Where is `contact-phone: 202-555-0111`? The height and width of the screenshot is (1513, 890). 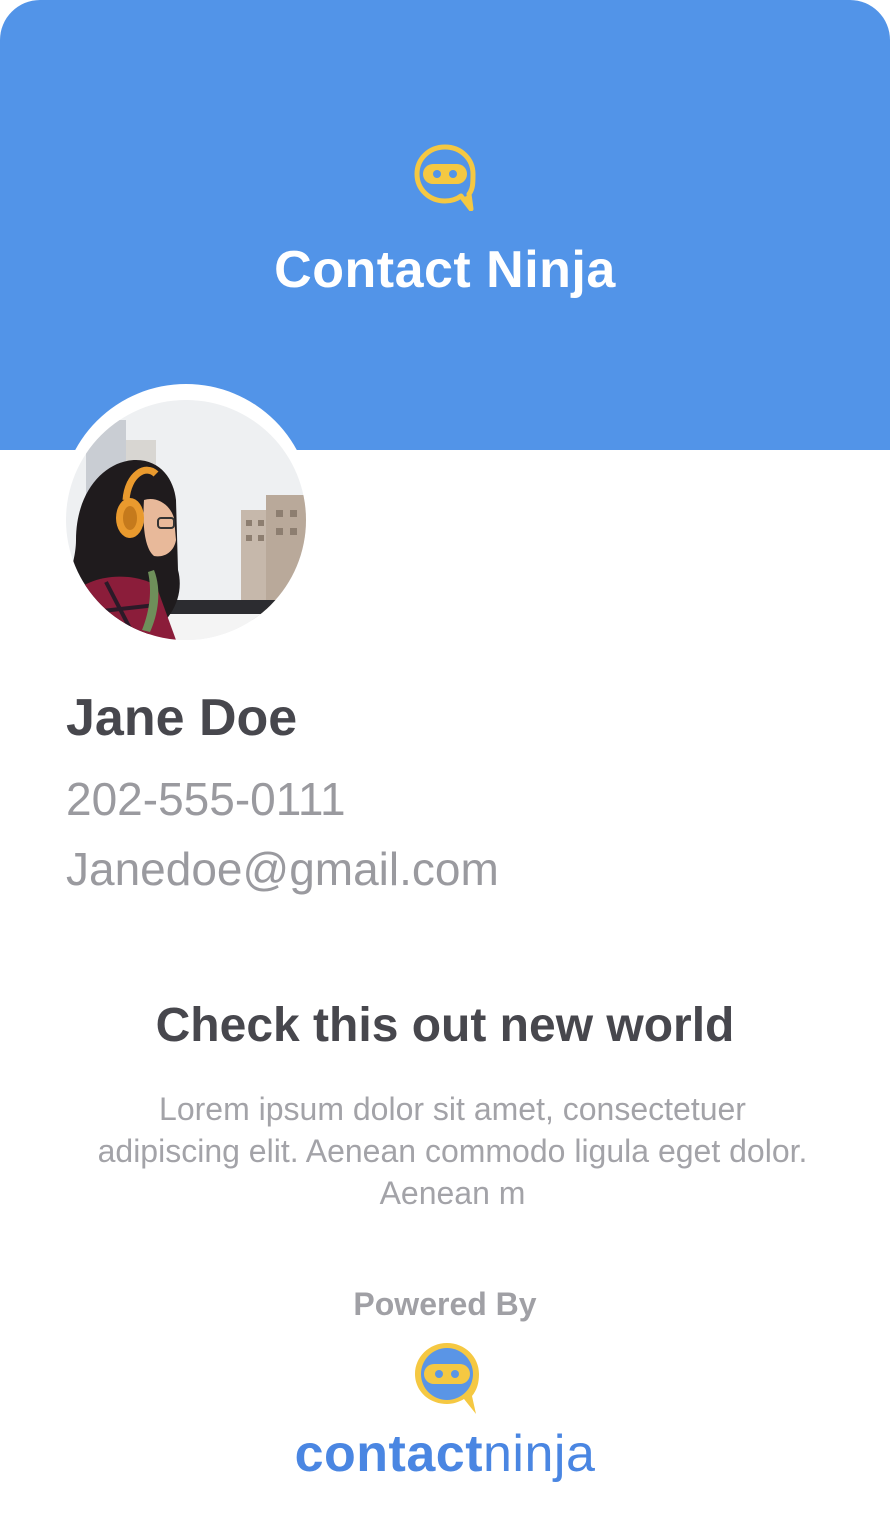 contact-phone: 202-555-0111 is located at coordinates (206, 799).